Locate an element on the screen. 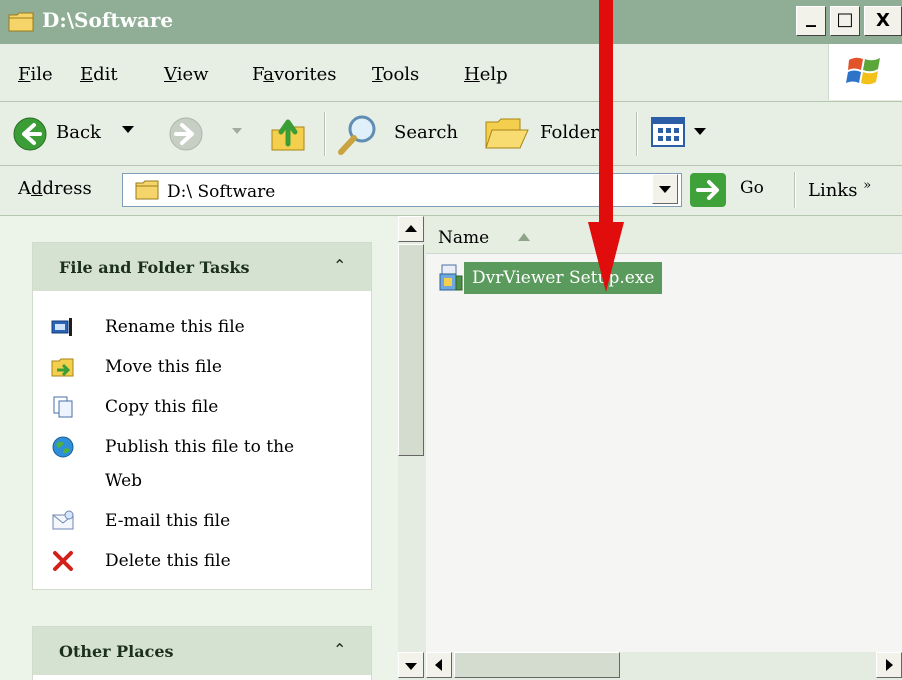 This screenshot has height=680, width=902. views-icon is located at coordinates (668, 132).